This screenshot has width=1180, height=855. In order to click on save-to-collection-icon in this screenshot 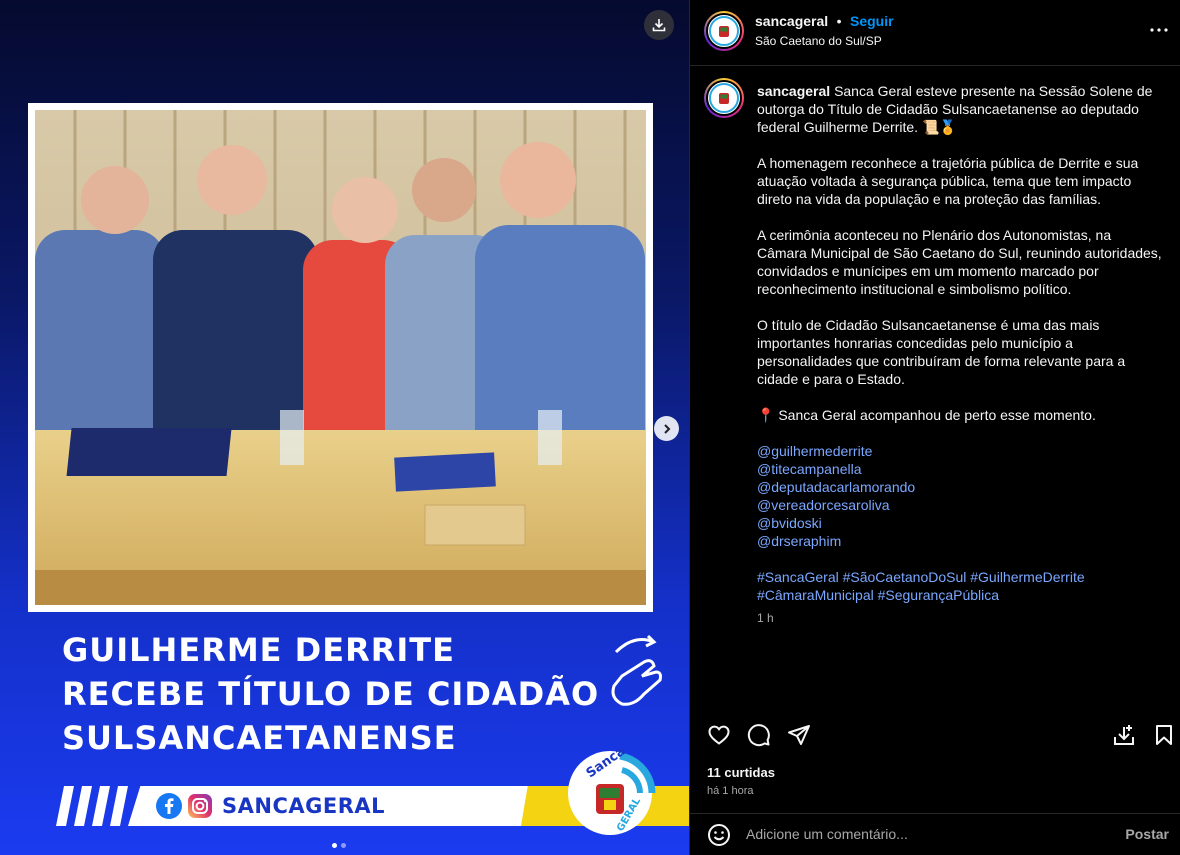, I will do `click(1124, 735)`.